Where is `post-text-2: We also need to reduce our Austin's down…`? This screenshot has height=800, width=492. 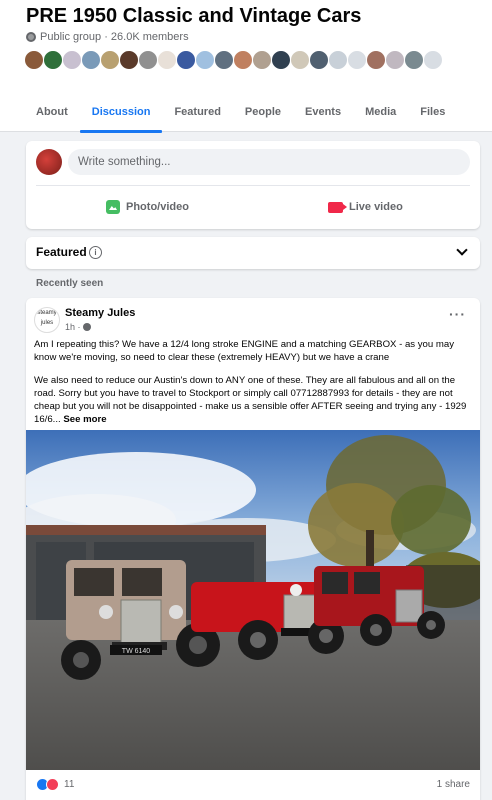 post-text-2: We also need to reduce our Austin's down… is located at coordinates (253, 400).